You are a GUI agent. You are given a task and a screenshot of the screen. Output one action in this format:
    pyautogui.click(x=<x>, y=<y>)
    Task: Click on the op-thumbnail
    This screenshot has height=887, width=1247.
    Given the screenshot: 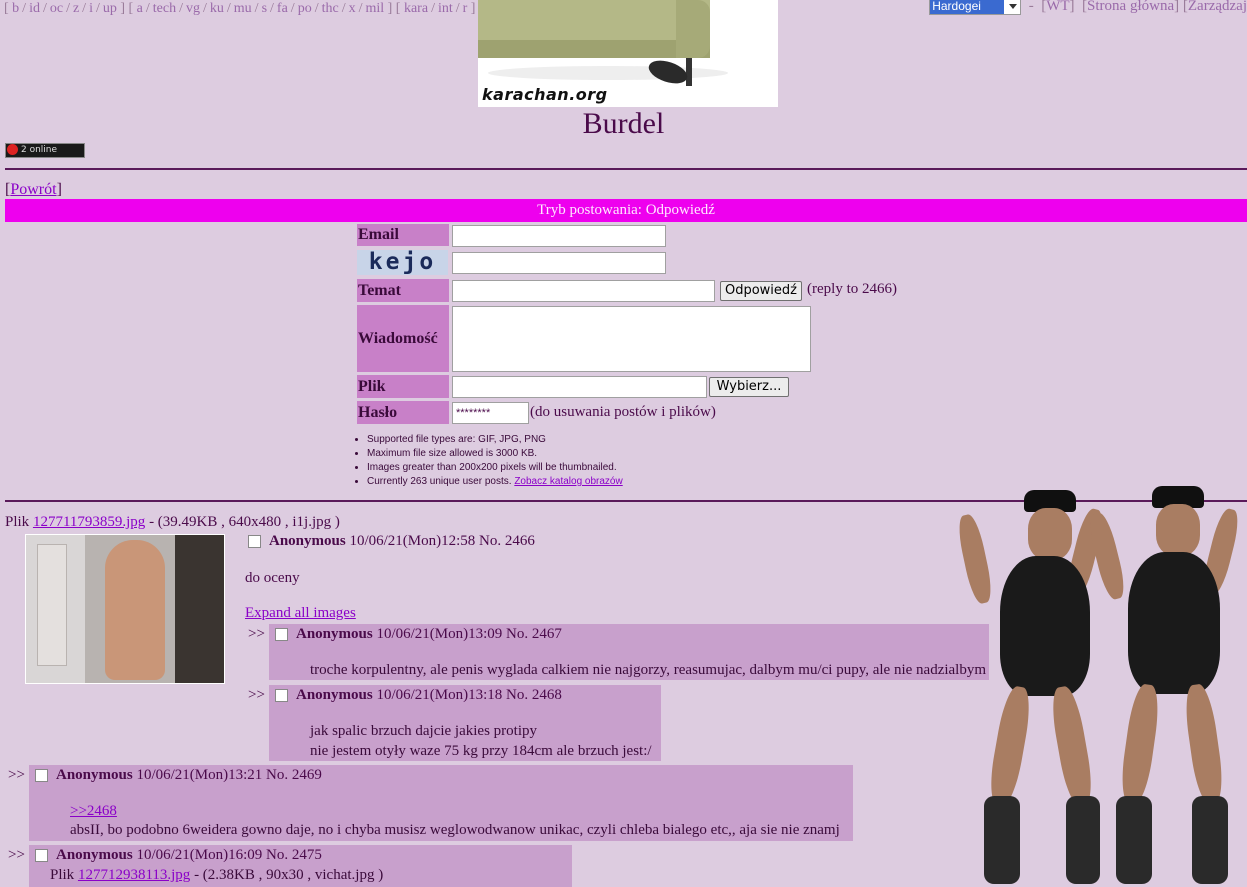 What is the action you would take?
    pyautogui.click(x=125, y=609)
    